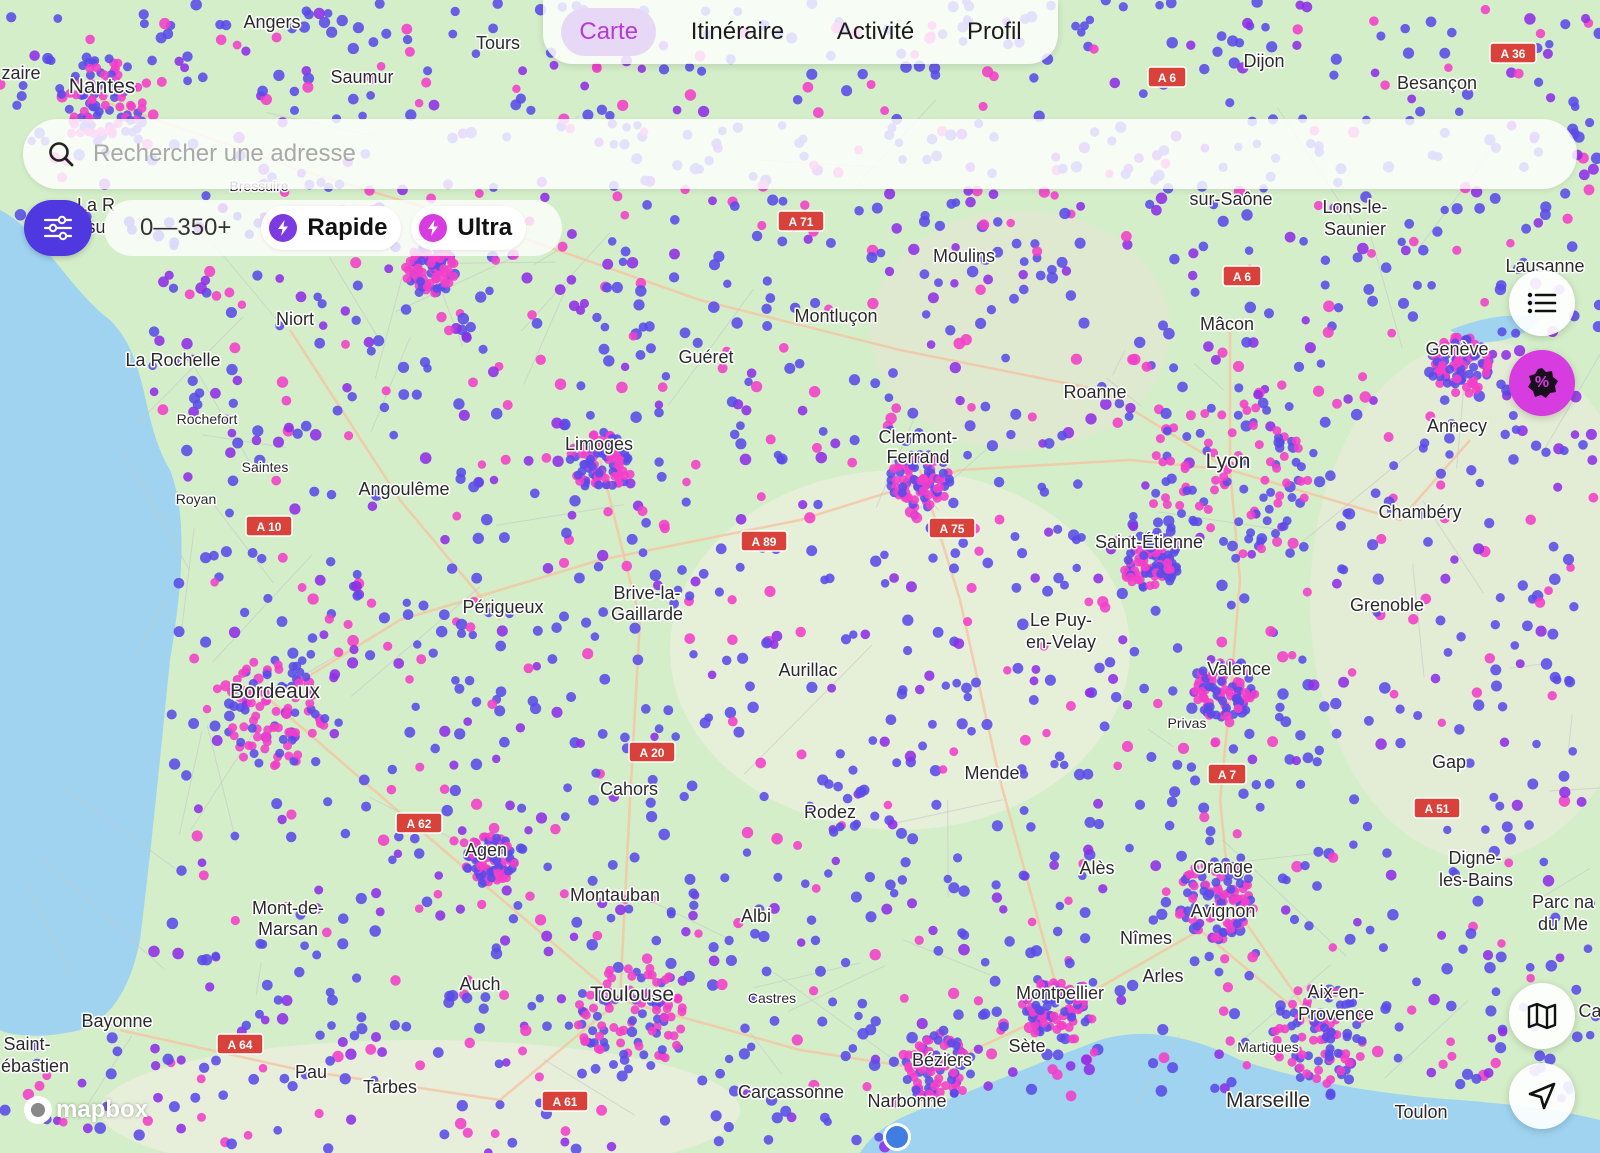  Describe the element at coordinates (271, 22) in the screenshot. I see `place-label: Angers` at that location.